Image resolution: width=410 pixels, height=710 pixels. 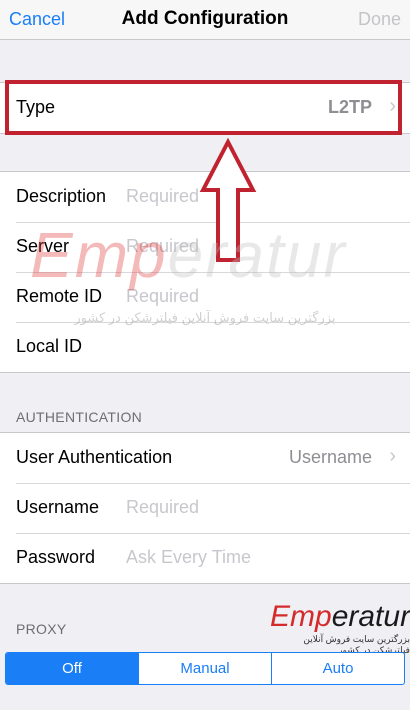 What do you see at coordinates (162, 196) in the screenshot?
I see `description-field: Required` at bounding box center [162, 196].